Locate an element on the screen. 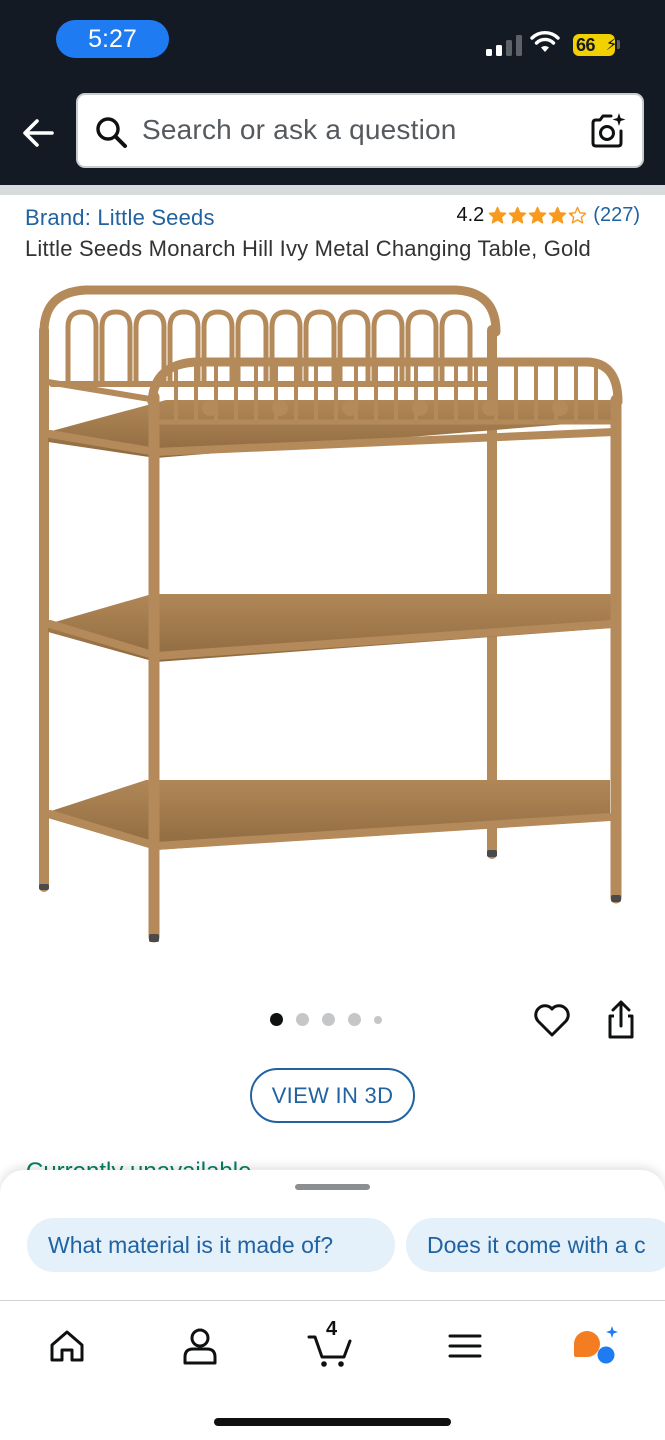  status-time: 5:27 is located at coordinates (112, 39).